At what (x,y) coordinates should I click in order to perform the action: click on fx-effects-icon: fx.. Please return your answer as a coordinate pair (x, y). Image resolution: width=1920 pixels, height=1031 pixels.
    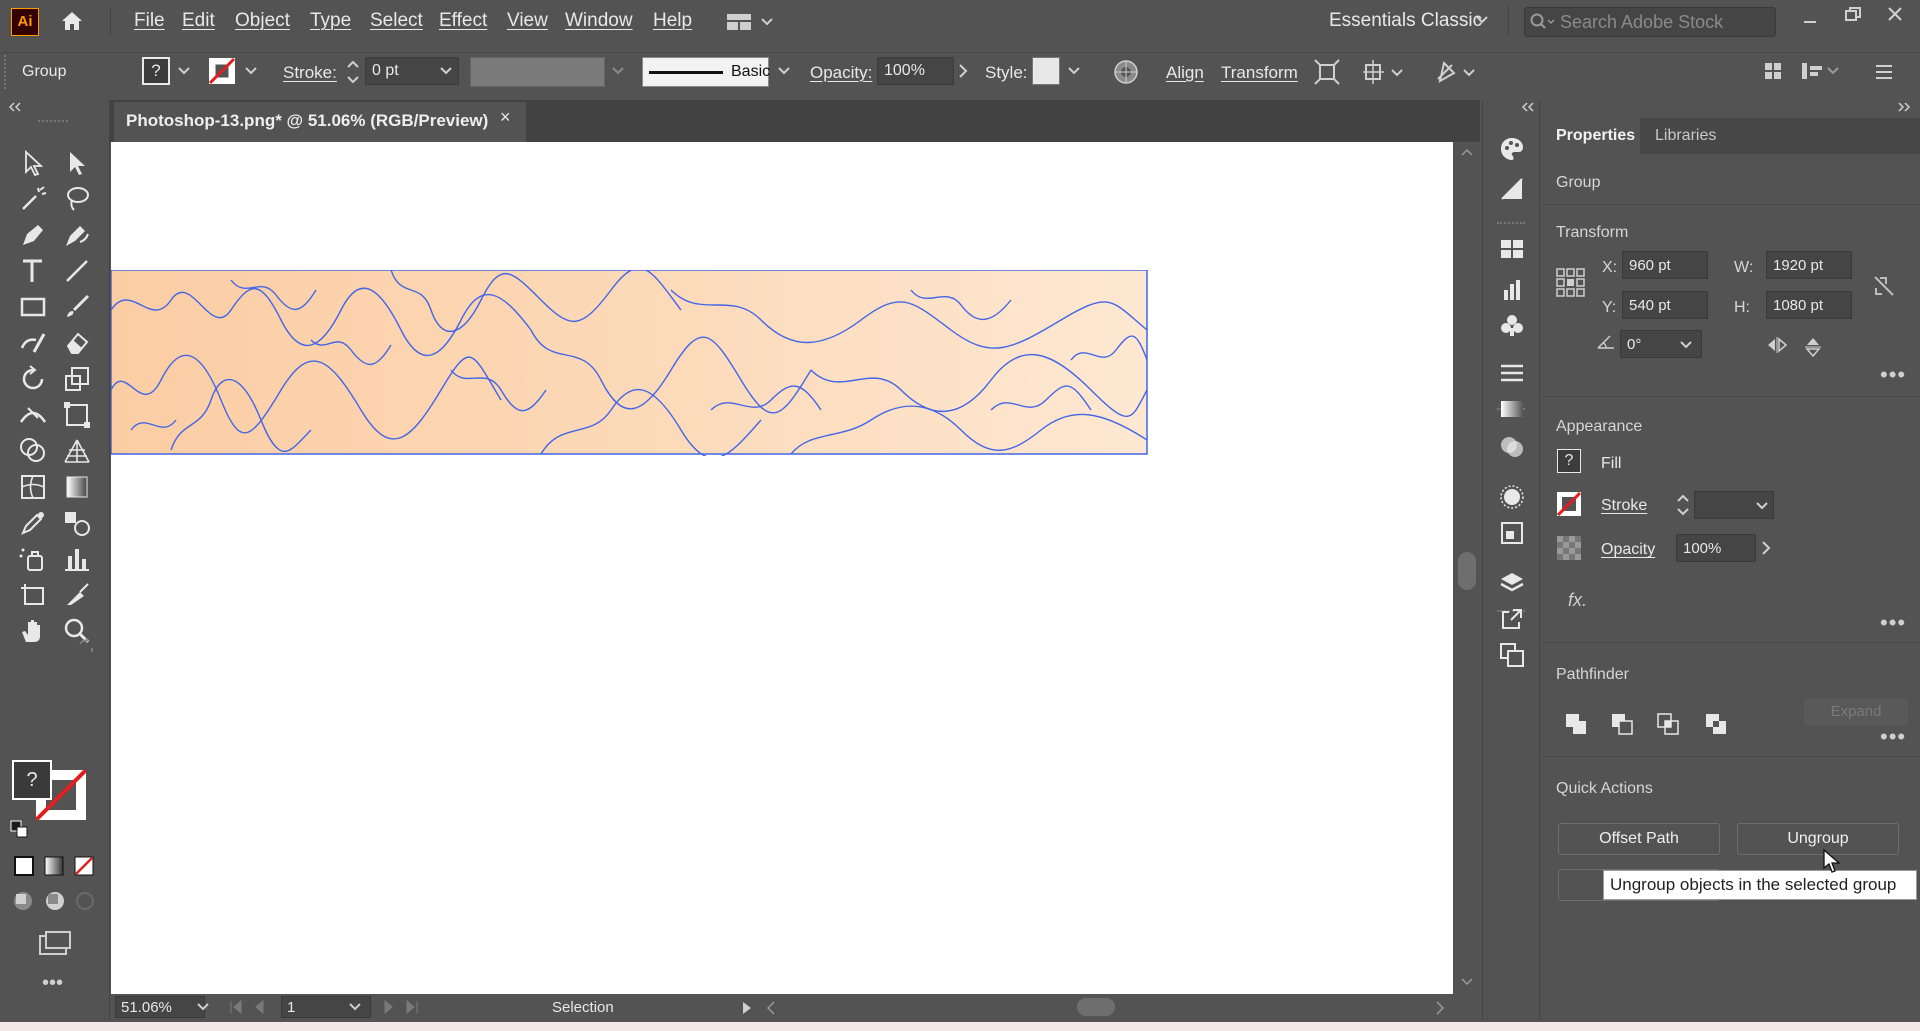
    Looking at the image, I should click on (1577, 600).